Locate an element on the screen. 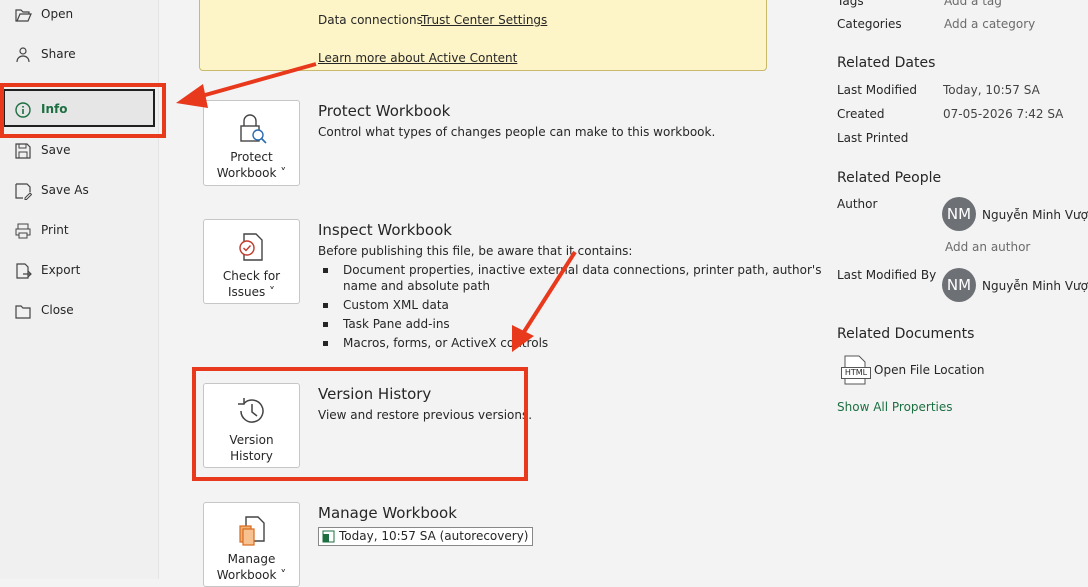 The width and height of the screenshot is (1088, 587). version-history-desc: View and restore previous versions. is located at coordinates (425, 415).